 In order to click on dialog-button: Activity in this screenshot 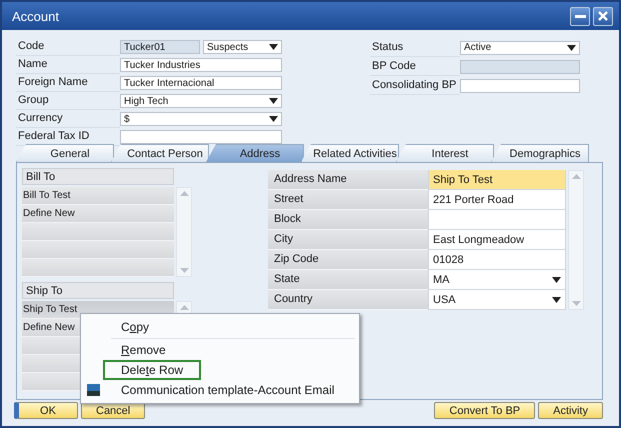, I will do `click(570, 410)`.